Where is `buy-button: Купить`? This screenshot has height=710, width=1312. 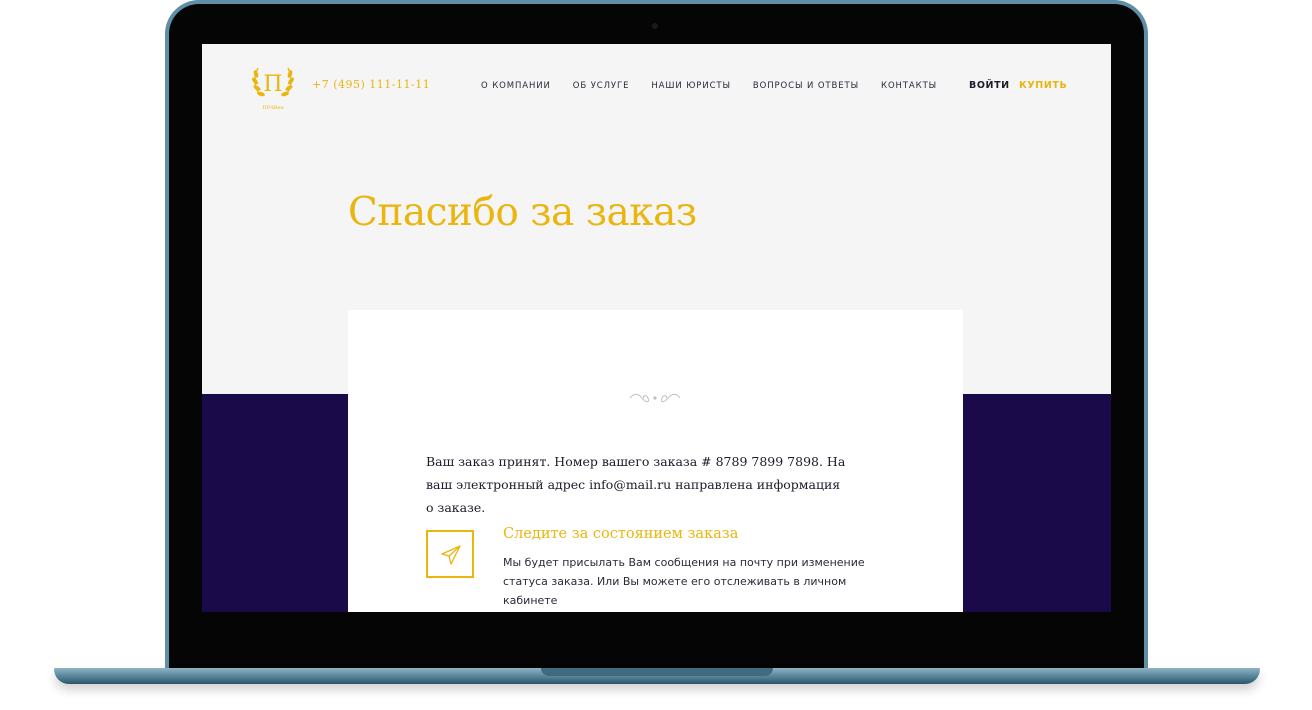
buy-button: Купить is located at coordinates (1043, 85).